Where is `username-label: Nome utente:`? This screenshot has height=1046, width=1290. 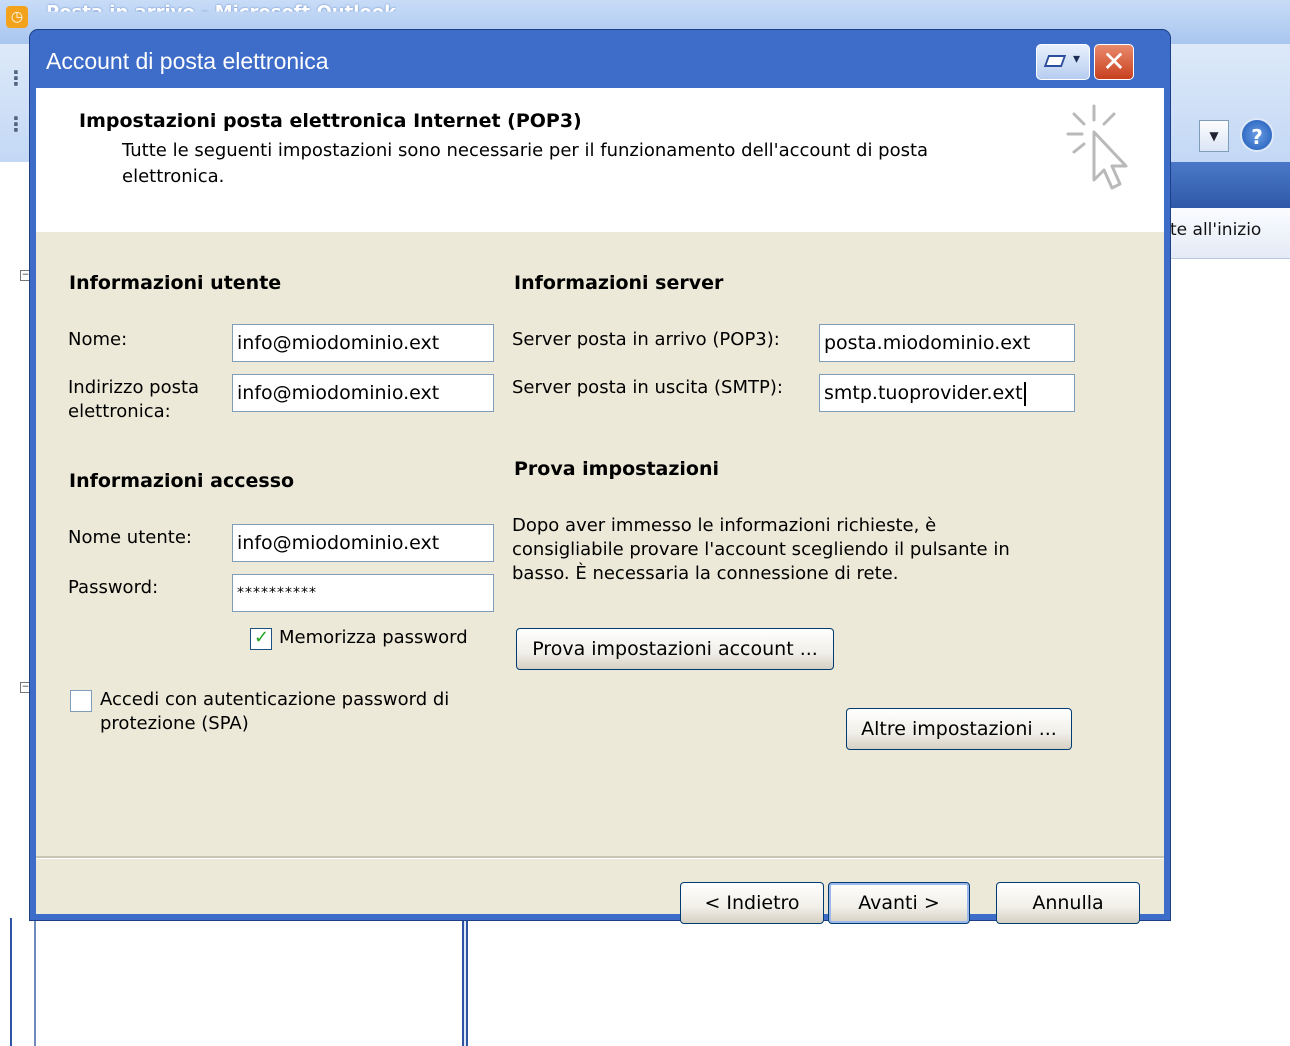 username-label: Nome utente: is located at coordinates (130, 537).